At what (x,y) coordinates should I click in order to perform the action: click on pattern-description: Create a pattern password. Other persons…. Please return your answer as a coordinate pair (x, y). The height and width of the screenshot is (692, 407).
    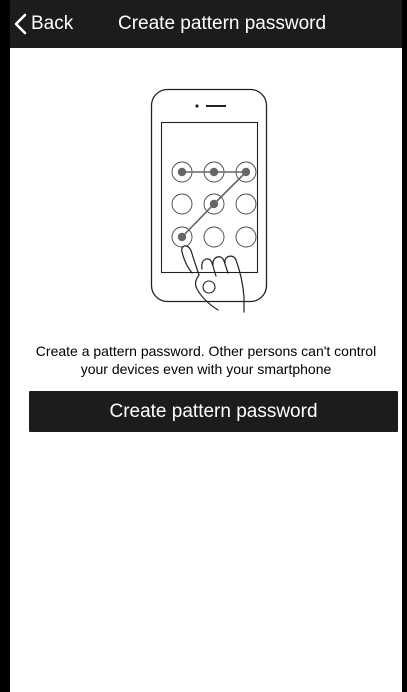
    Looking at the image, I should click on (206, 360).